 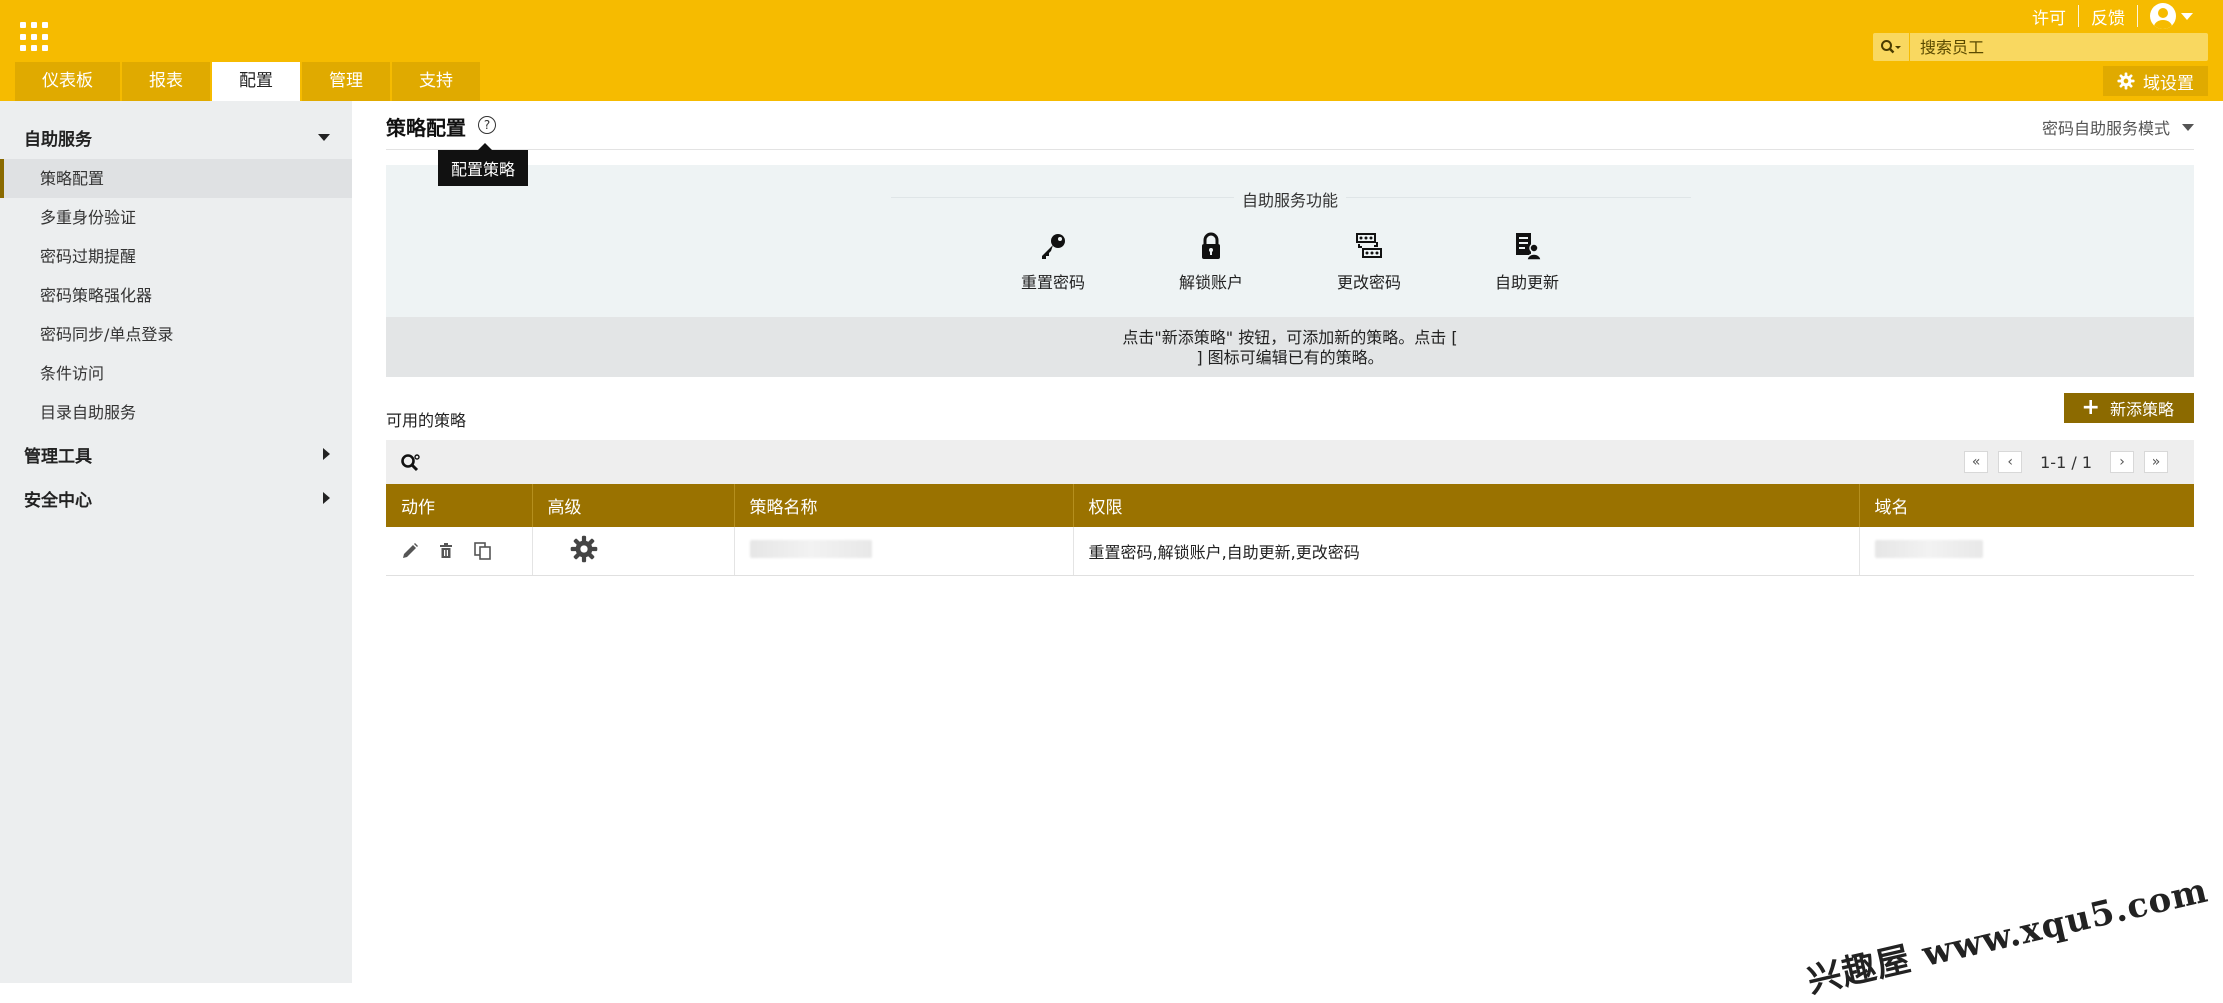 I want to click on column-header-actions: 动作, so click(x=459, y=505).